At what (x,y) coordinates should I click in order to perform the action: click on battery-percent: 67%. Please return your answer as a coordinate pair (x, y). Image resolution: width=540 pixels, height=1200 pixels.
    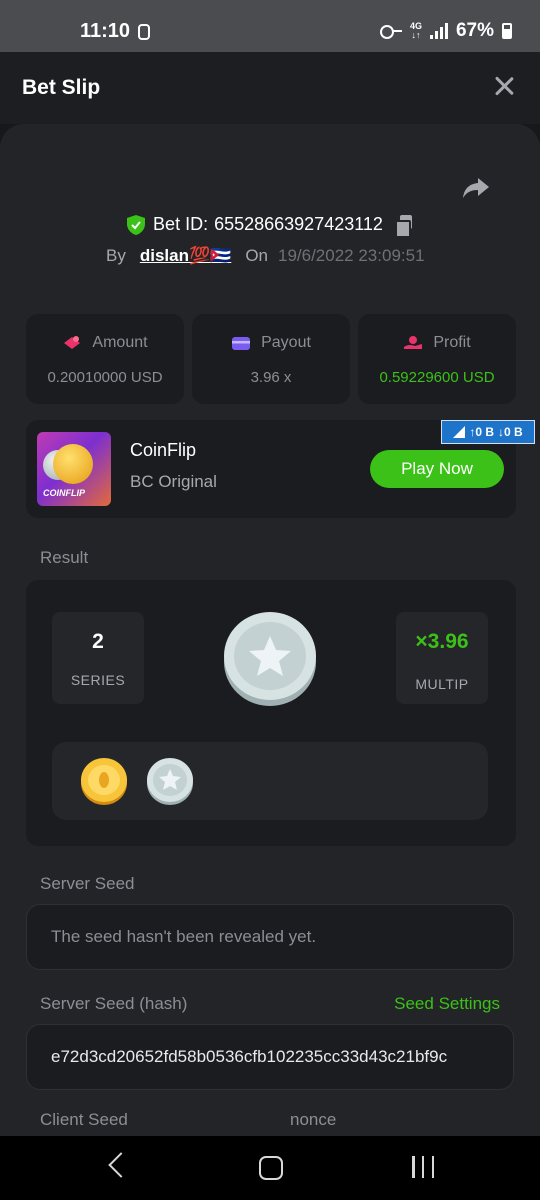
    Looking at the image, I should click on (474, 30).